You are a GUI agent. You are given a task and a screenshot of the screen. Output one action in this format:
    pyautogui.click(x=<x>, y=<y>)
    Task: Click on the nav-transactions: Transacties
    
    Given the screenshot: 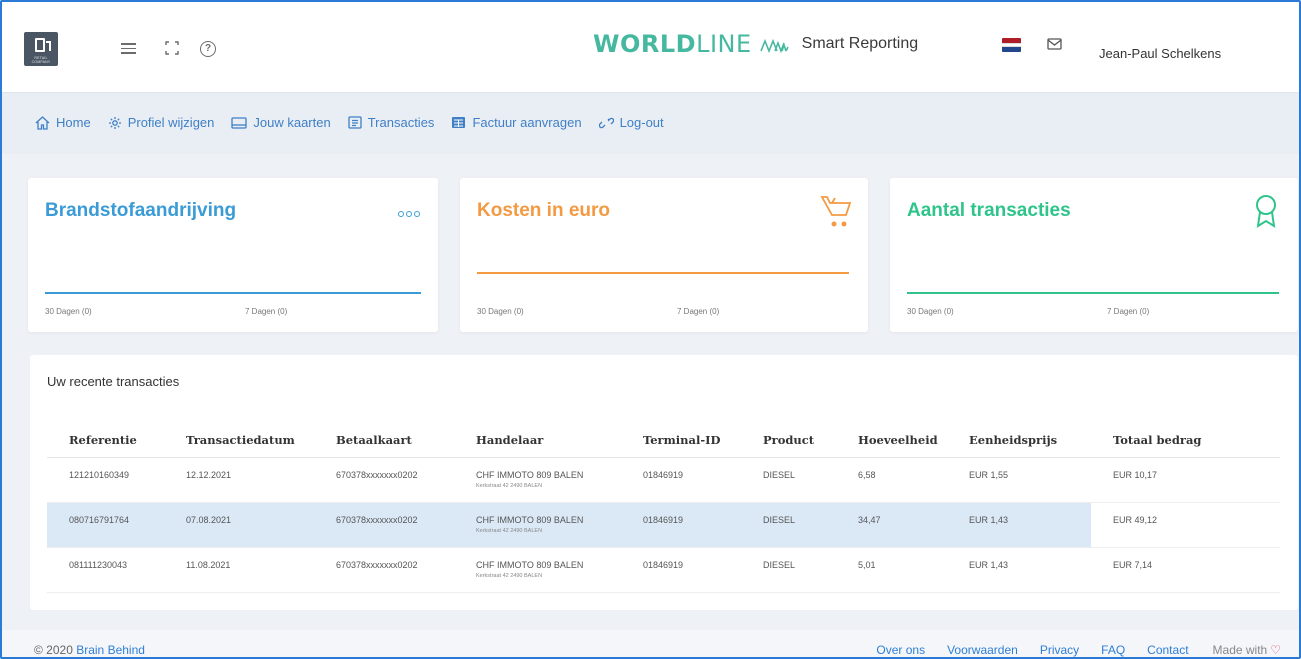 What is the action you would take?
    pyautogui.click(x=391, y=122)
    